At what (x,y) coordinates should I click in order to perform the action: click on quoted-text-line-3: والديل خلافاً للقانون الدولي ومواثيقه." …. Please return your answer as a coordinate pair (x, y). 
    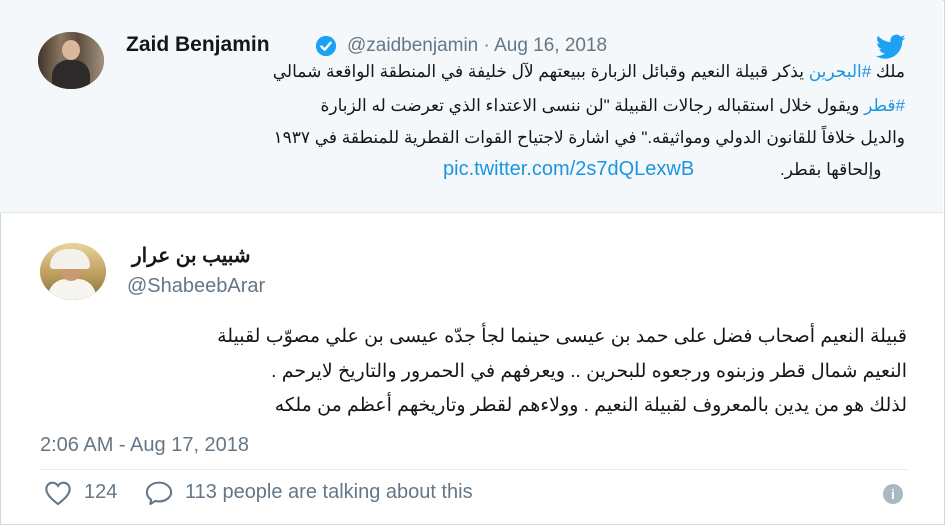
    Looking at the image, I should click on (589, 137).